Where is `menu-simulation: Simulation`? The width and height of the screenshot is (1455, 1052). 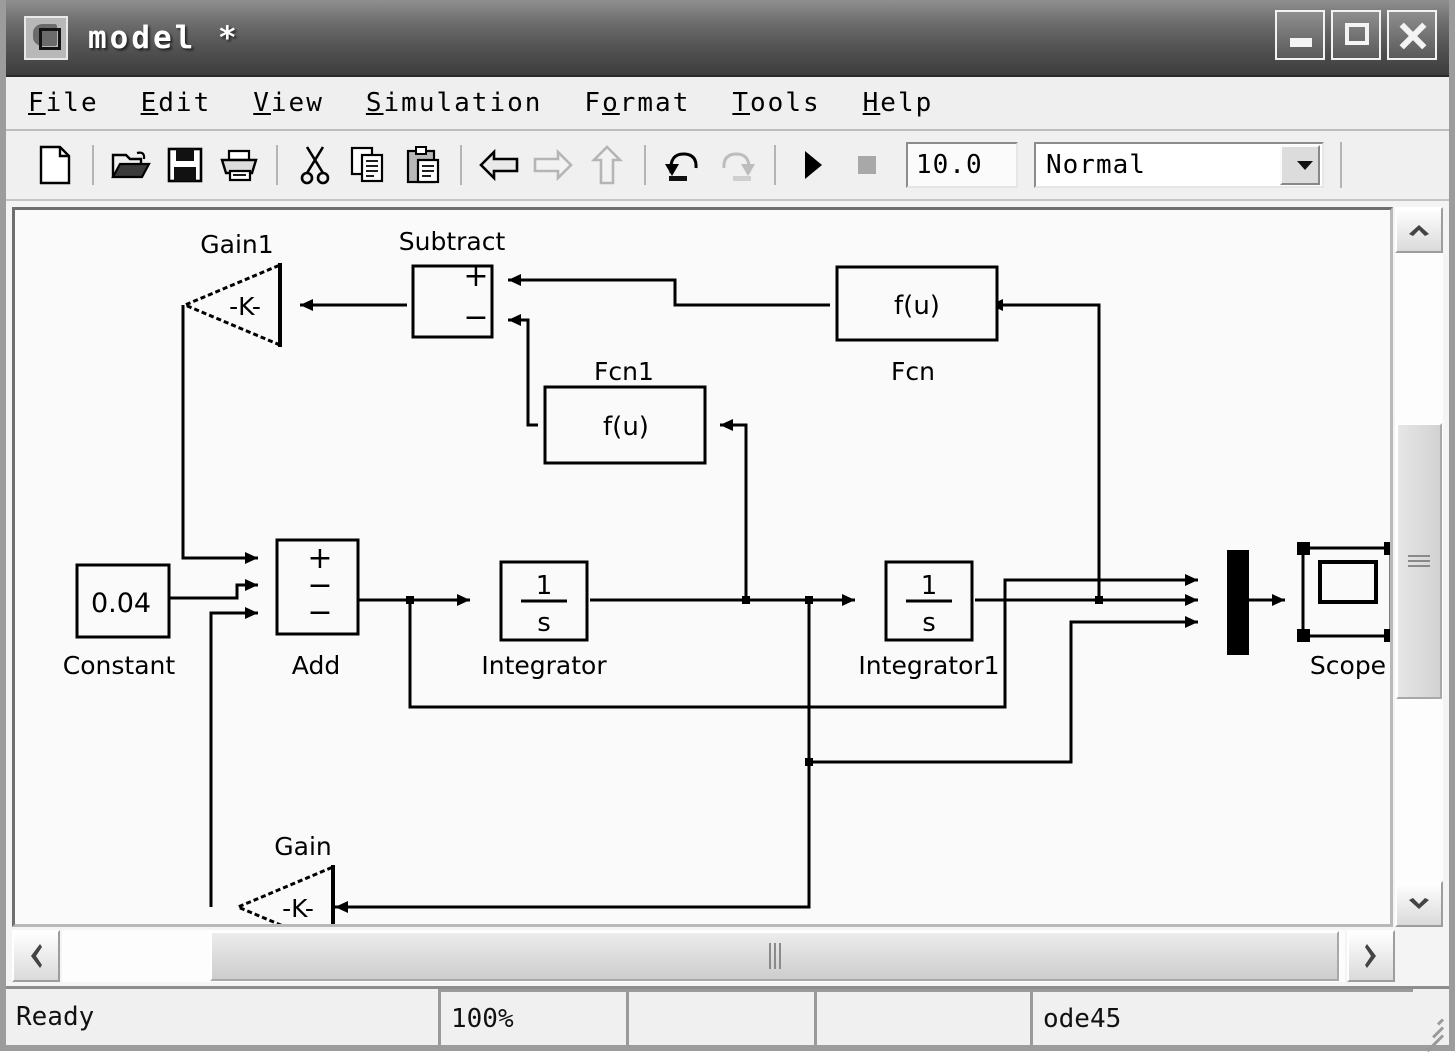 menu-simulation: Simulation is located at coordinates (454, 103).